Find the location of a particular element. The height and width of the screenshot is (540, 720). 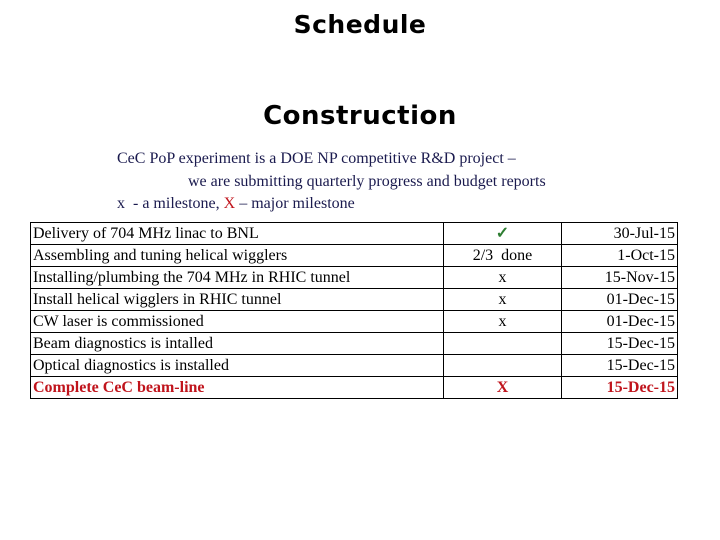

table-row-major-milestone: Complete CeC beam-line X 15-Dec-15 is located at coordinates (354, 387).